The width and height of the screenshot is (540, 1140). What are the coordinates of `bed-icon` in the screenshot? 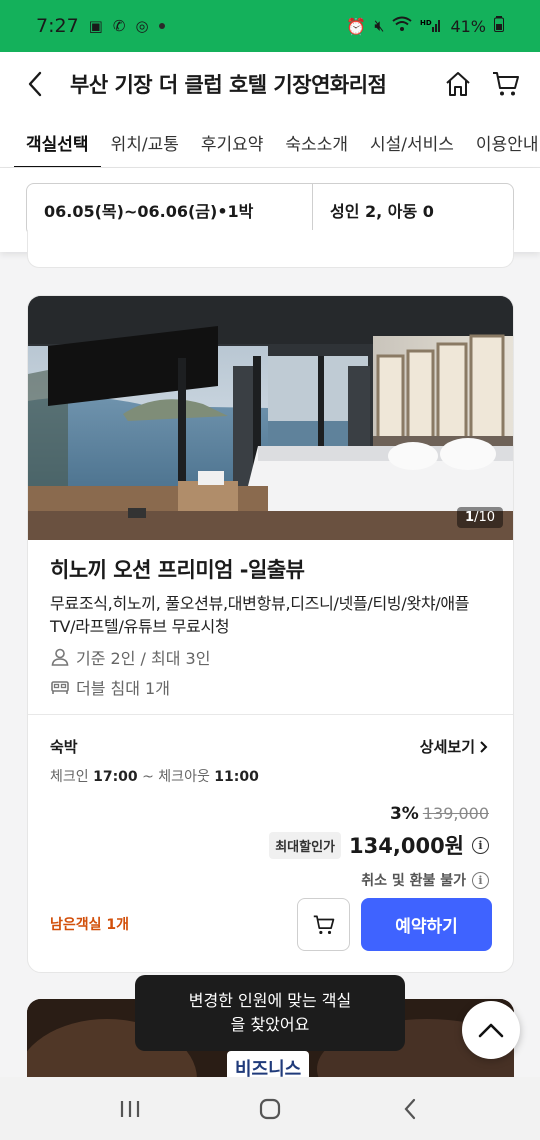 It's located at (60, 687).